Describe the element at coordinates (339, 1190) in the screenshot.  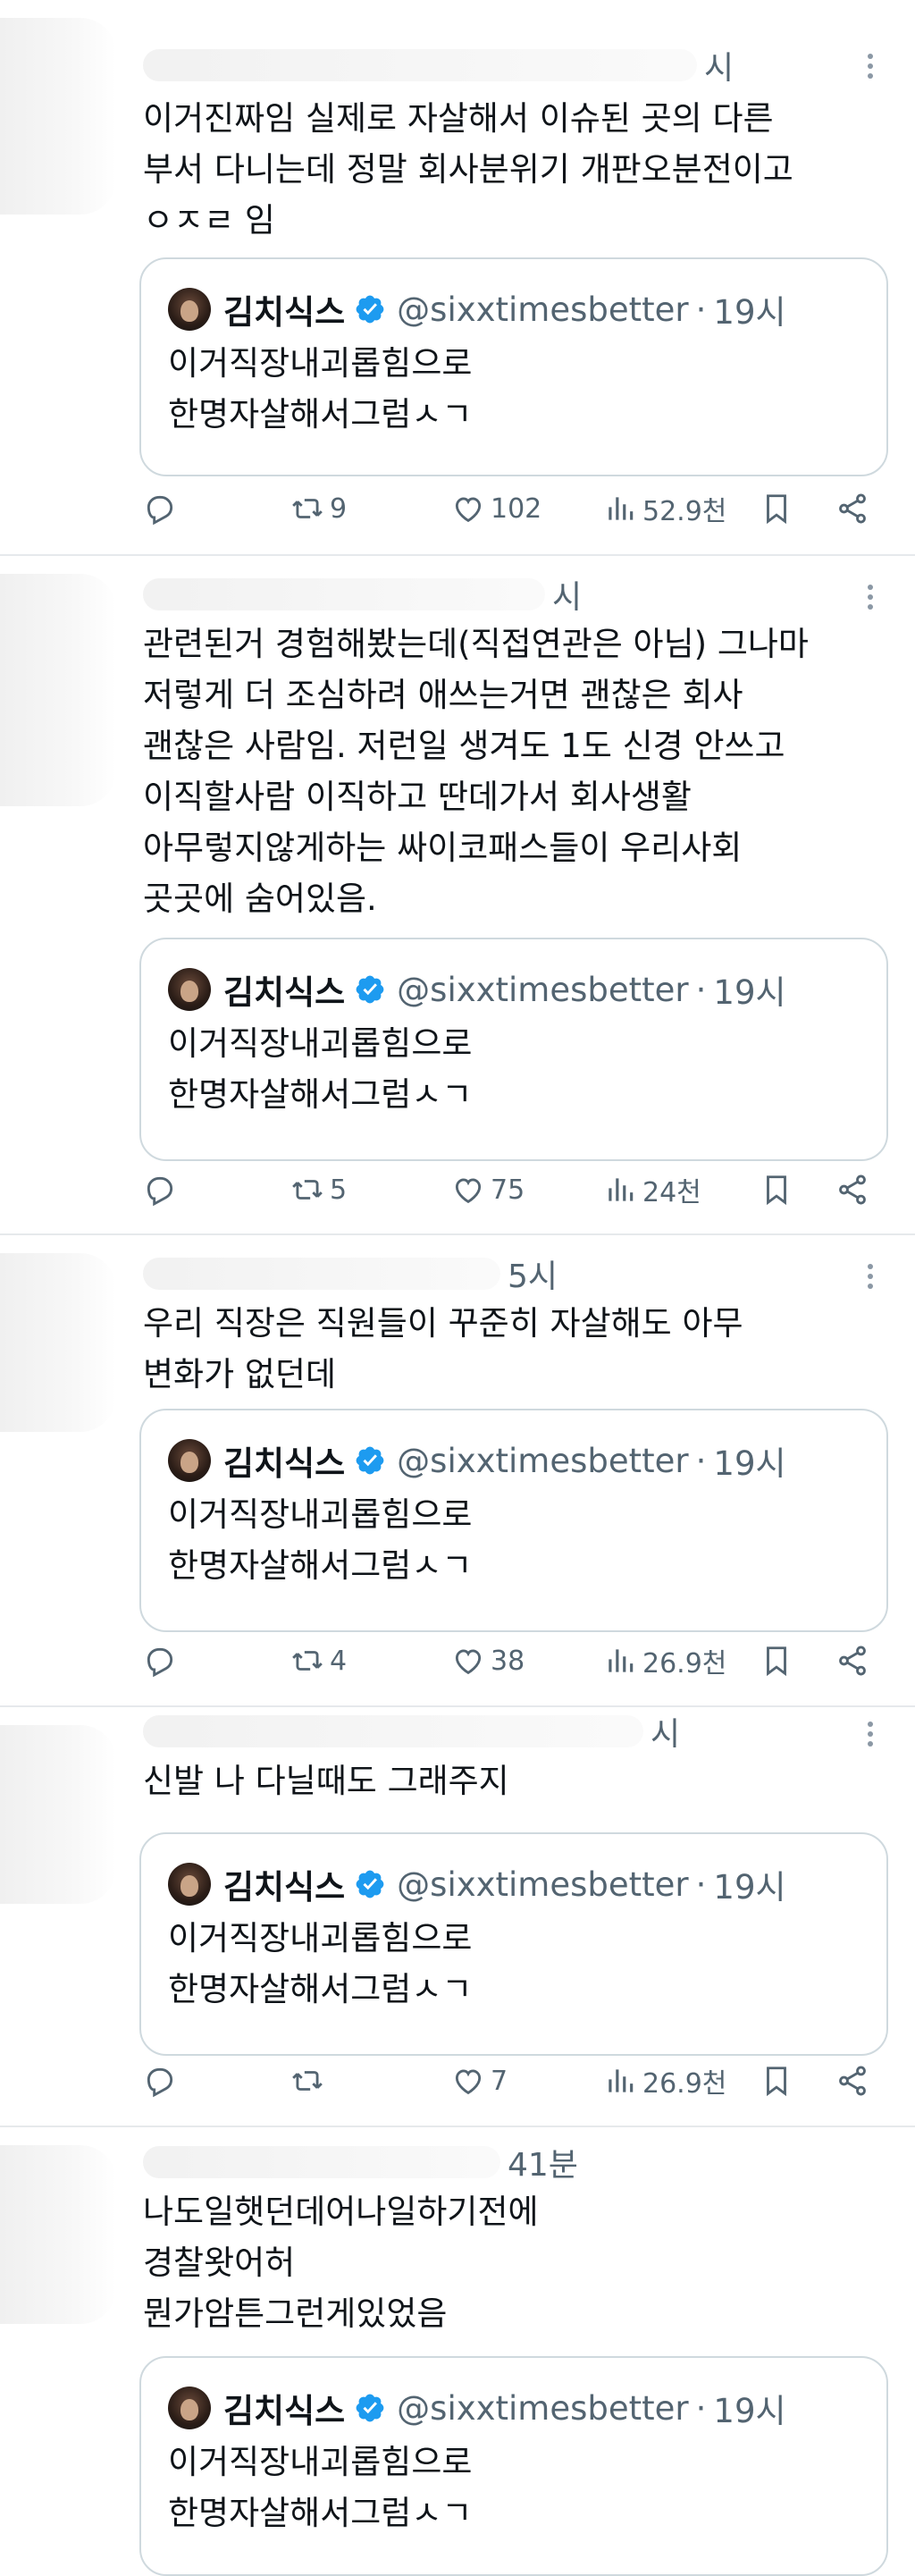
I see `retweet-count: 5` at that location.